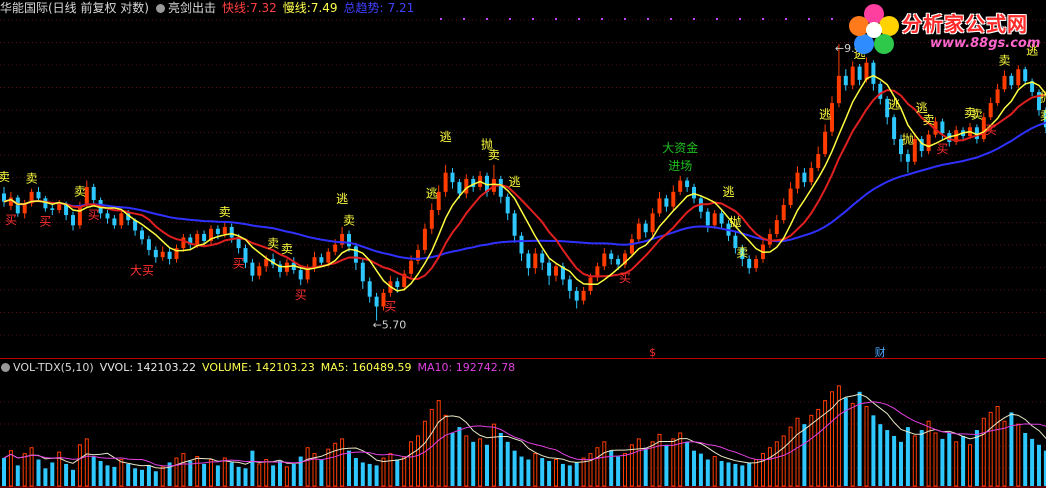  I want to click on signal-label: 大买, so click(142, 271).